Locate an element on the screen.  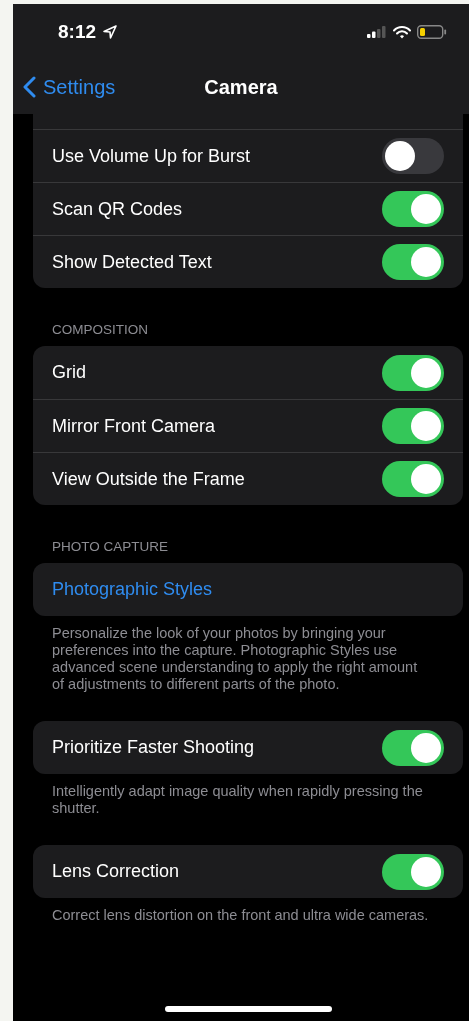
signal-icon is located at coordinates (377, 32).